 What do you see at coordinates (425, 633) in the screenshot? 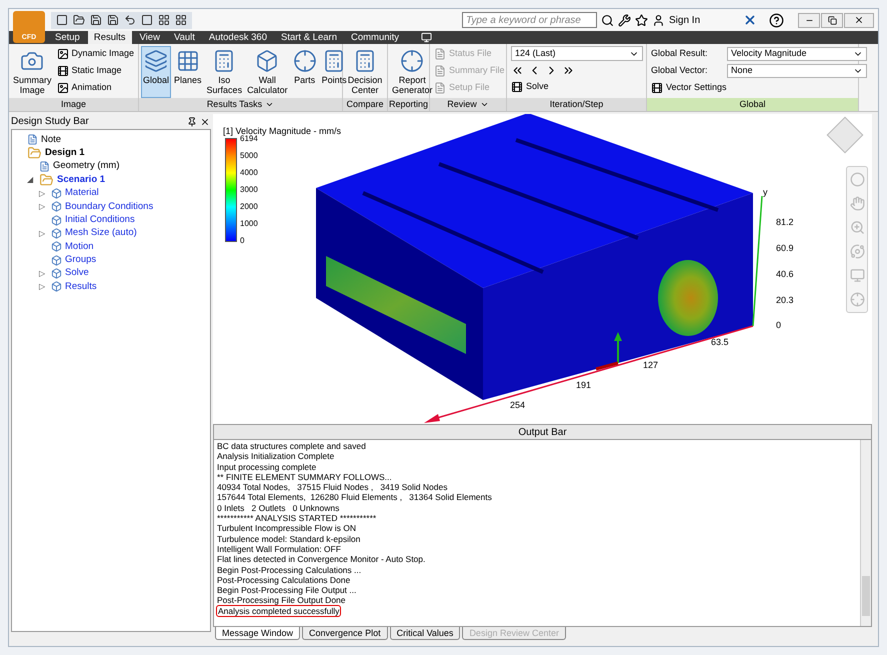
I see `output-tab: Critical Values` at bounding box center [425, 633].